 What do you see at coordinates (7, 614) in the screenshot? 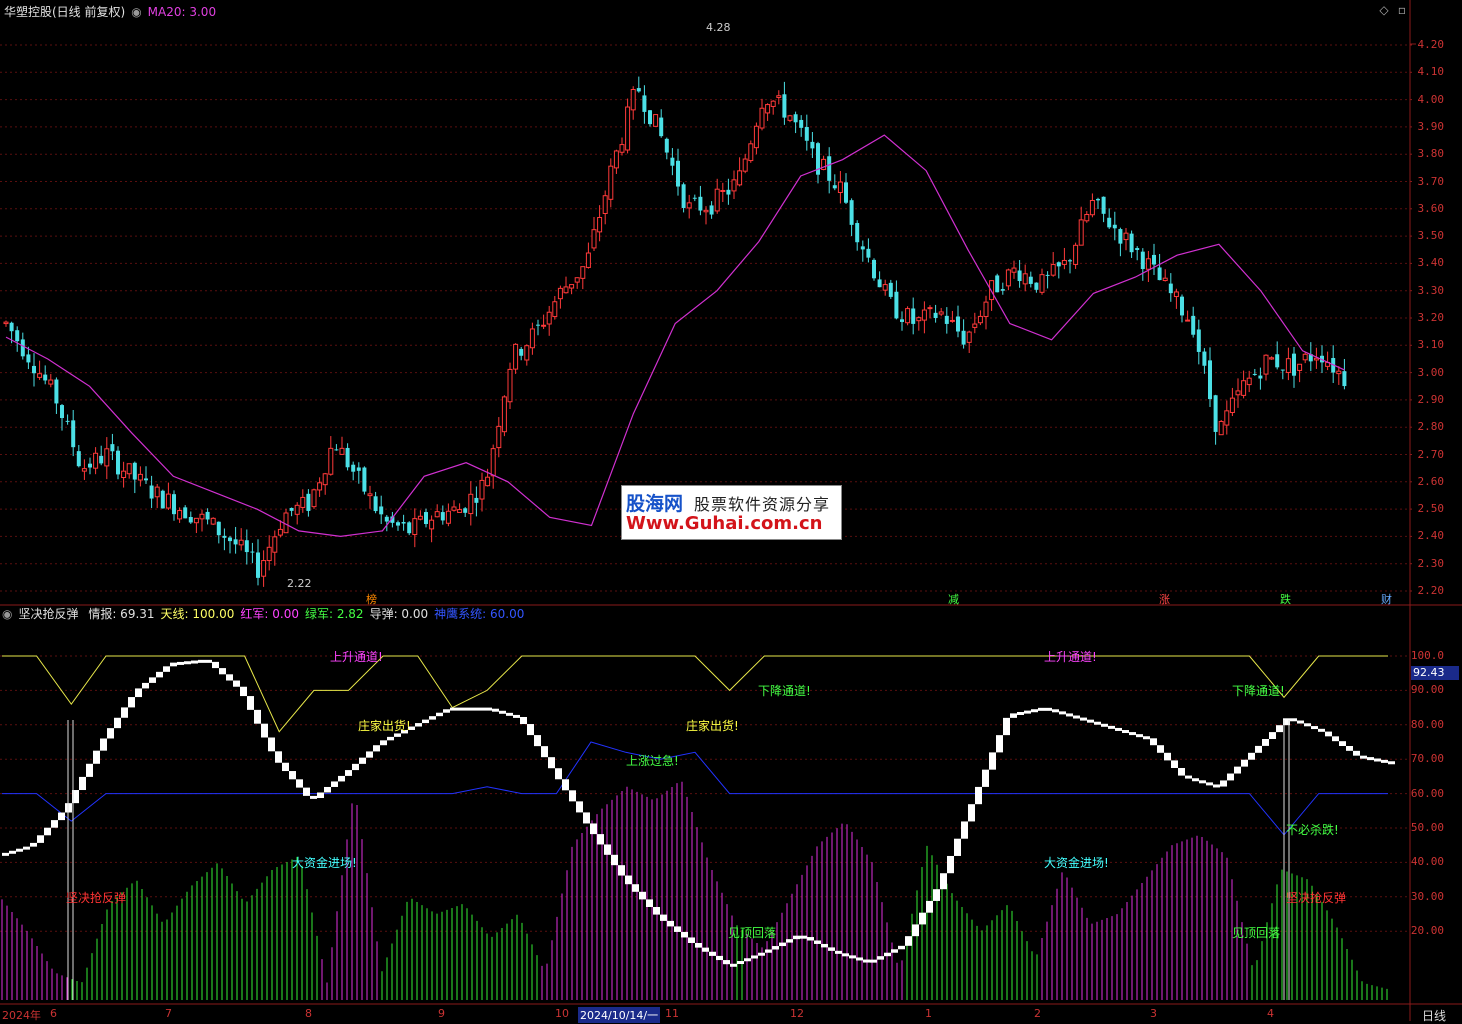
I see `indicator-settings-icon: ◉` at bounding box center [7, 614].